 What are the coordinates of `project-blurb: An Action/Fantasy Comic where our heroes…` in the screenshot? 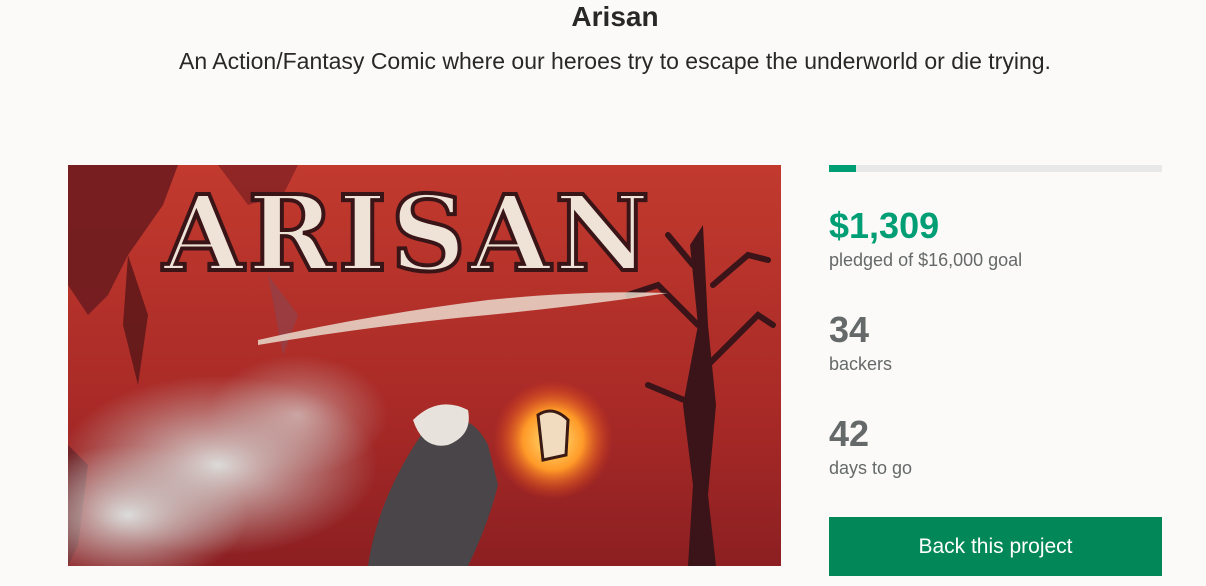 It's located at (615, 61).